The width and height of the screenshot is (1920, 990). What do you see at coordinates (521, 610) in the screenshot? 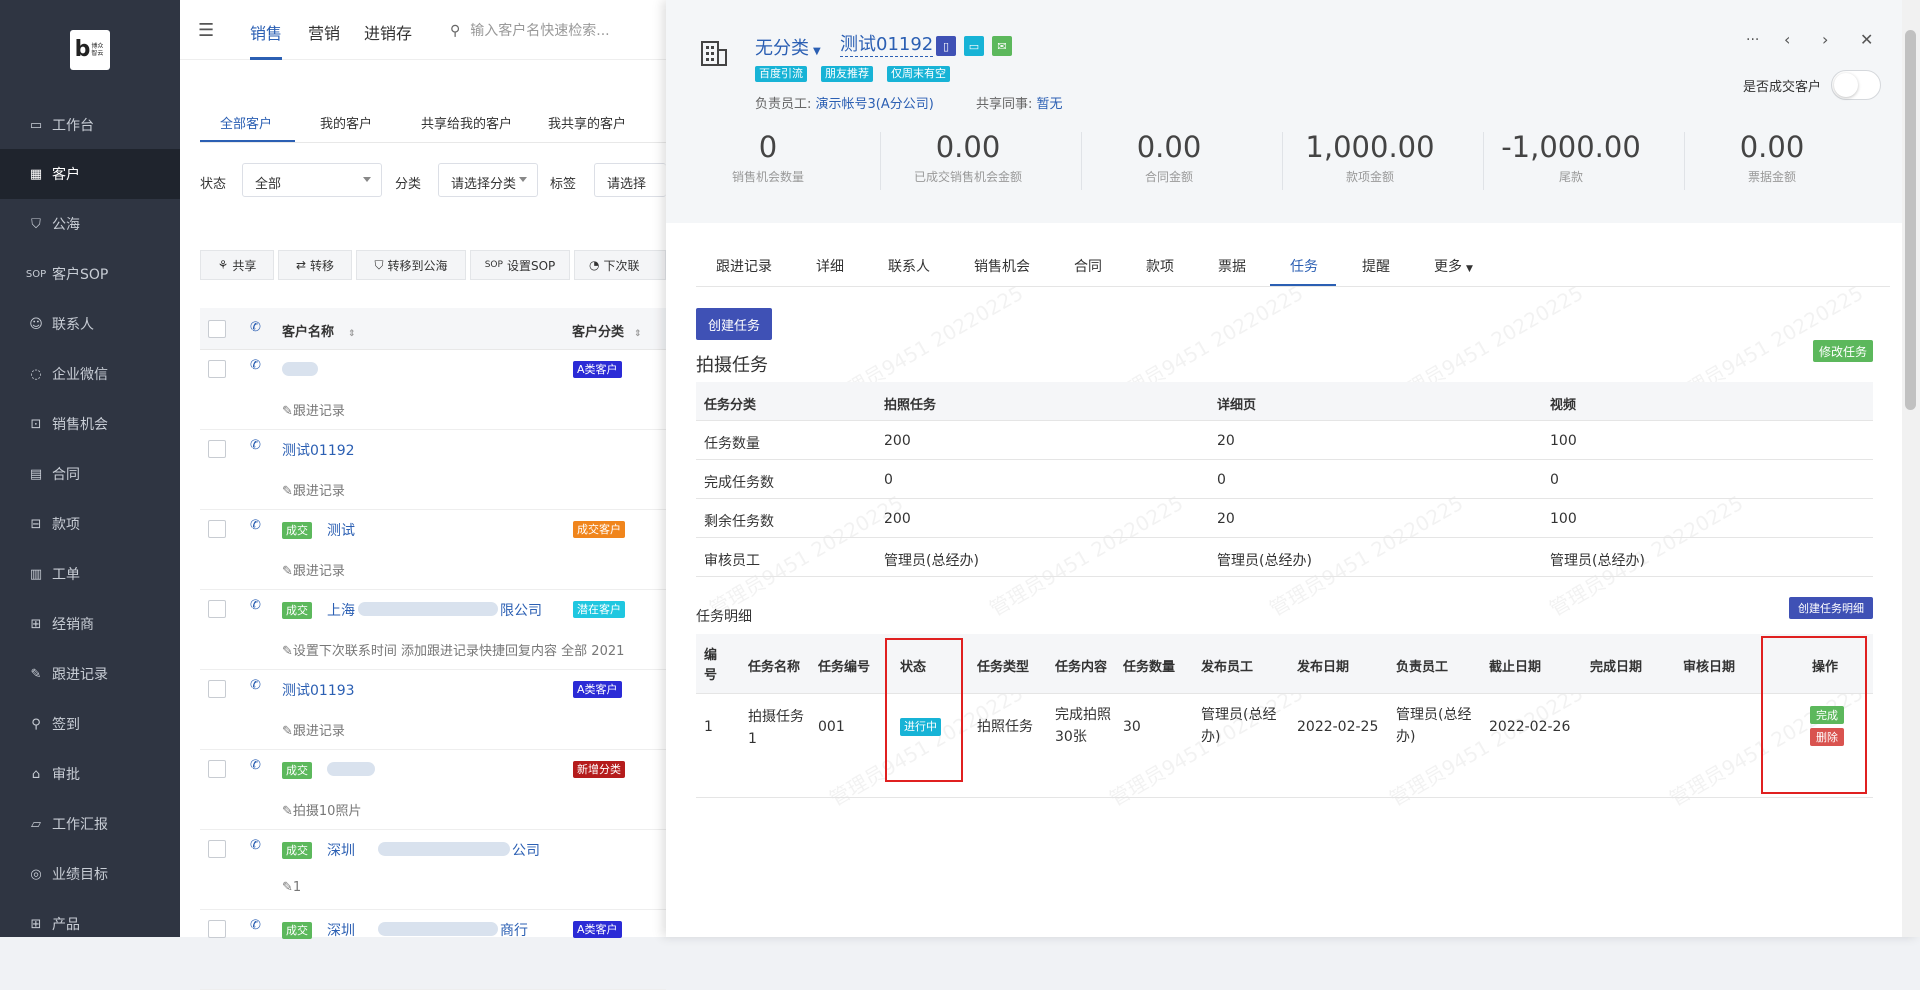
I see `customer-name-suffix: 限公司` at bounding box center [521, 610].